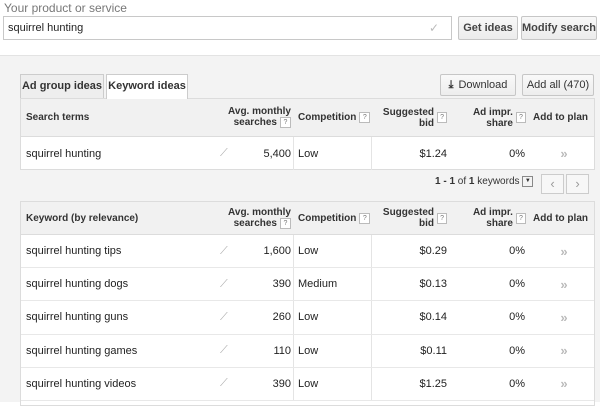 The width and height of the screenshot is (600, 406). What do you see at coordinates (558, 85) in the screenshot?
I see `add-all-button: Add all (470)` at bounding box center [558, 85].